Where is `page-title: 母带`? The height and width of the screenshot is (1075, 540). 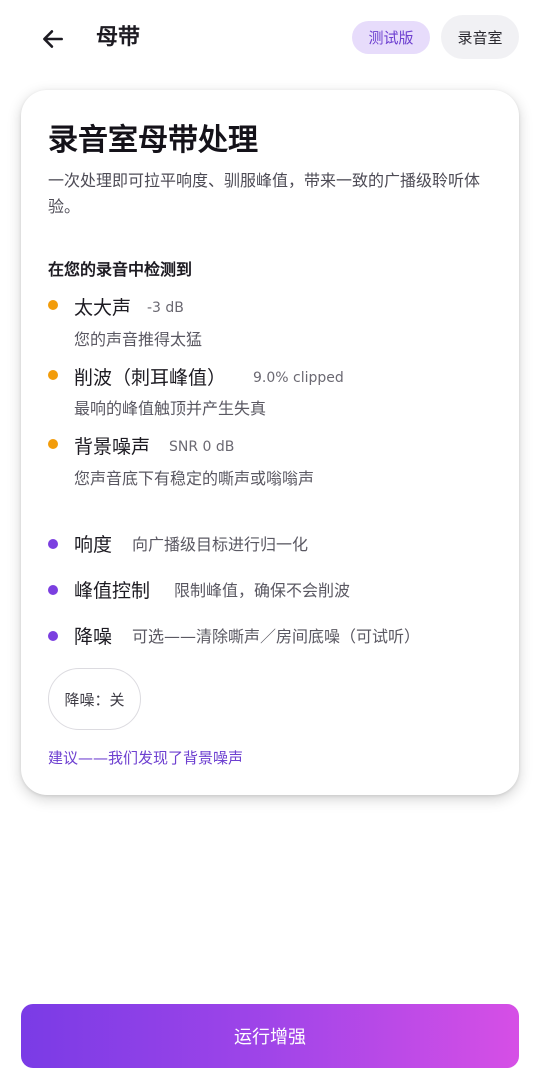 page-title: 母带 is located at coordinates (118, 37).